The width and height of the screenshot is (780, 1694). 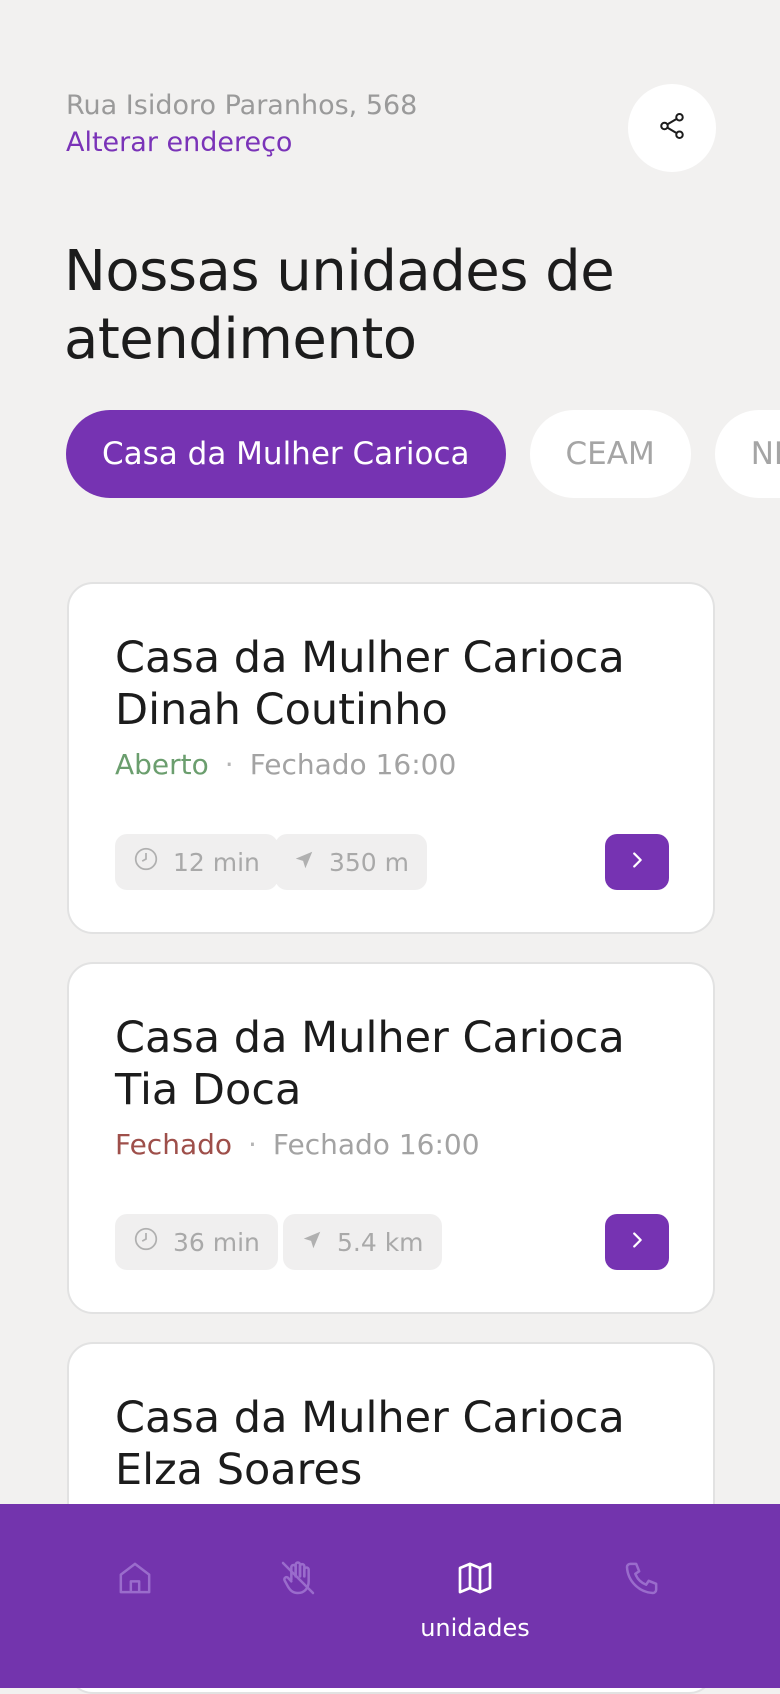 What do you see at coordinates (216, 1242) in the screenshot?
I see `travel-time: 36 min` at bounding box center [216, 1242].